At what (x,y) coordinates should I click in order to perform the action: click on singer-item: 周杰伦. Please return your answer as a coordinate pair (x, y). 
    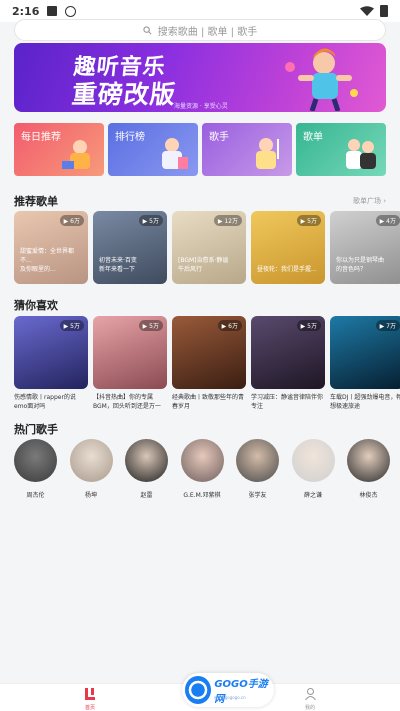
    Looking at the image, I should click on (35, 469).